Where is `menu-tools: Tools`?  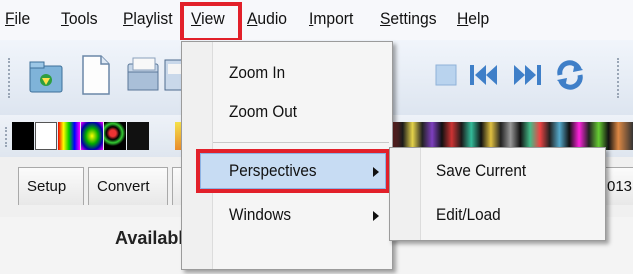
menu-tools: Tools is located at coordinates (79, 19).